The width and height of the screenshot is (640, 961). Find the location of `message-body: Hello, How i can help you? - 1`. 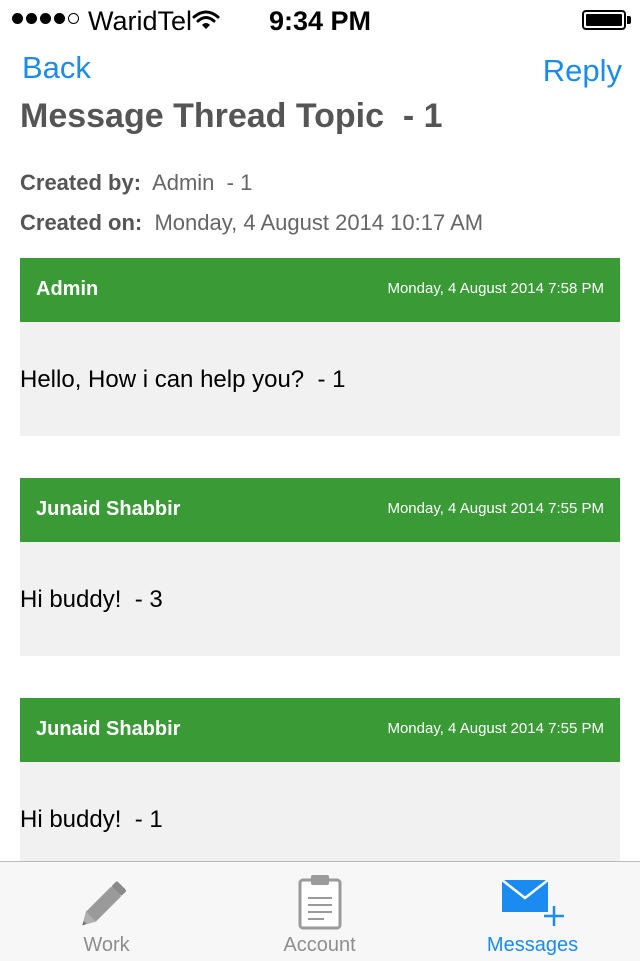

message-body: Hello, How i can help you? - 1 is located at coordinates (320, 379).